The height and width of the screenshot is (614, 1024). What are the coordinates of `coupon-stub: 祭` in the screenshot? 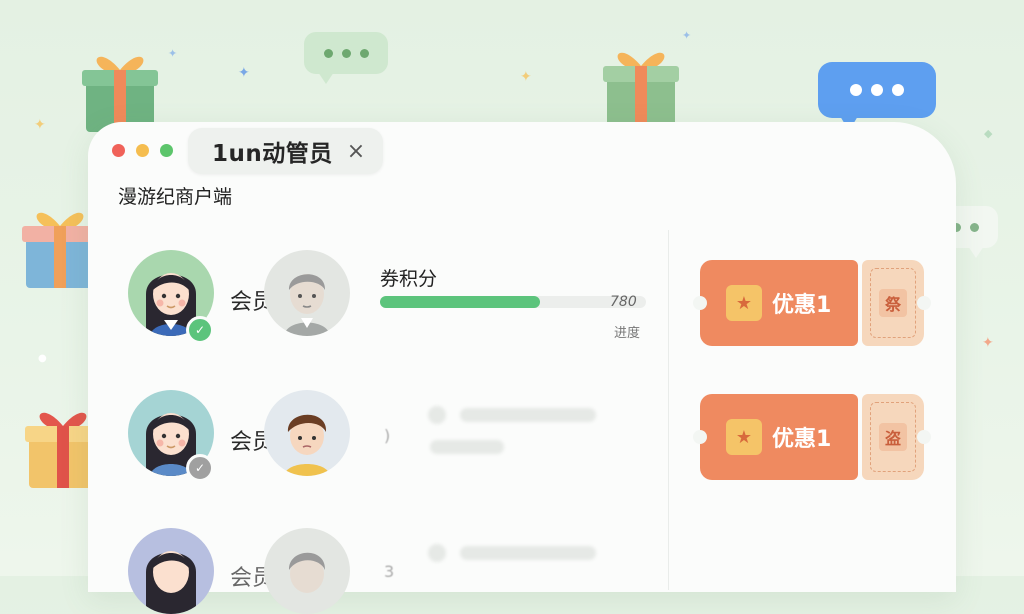 It's located at (893, 303).